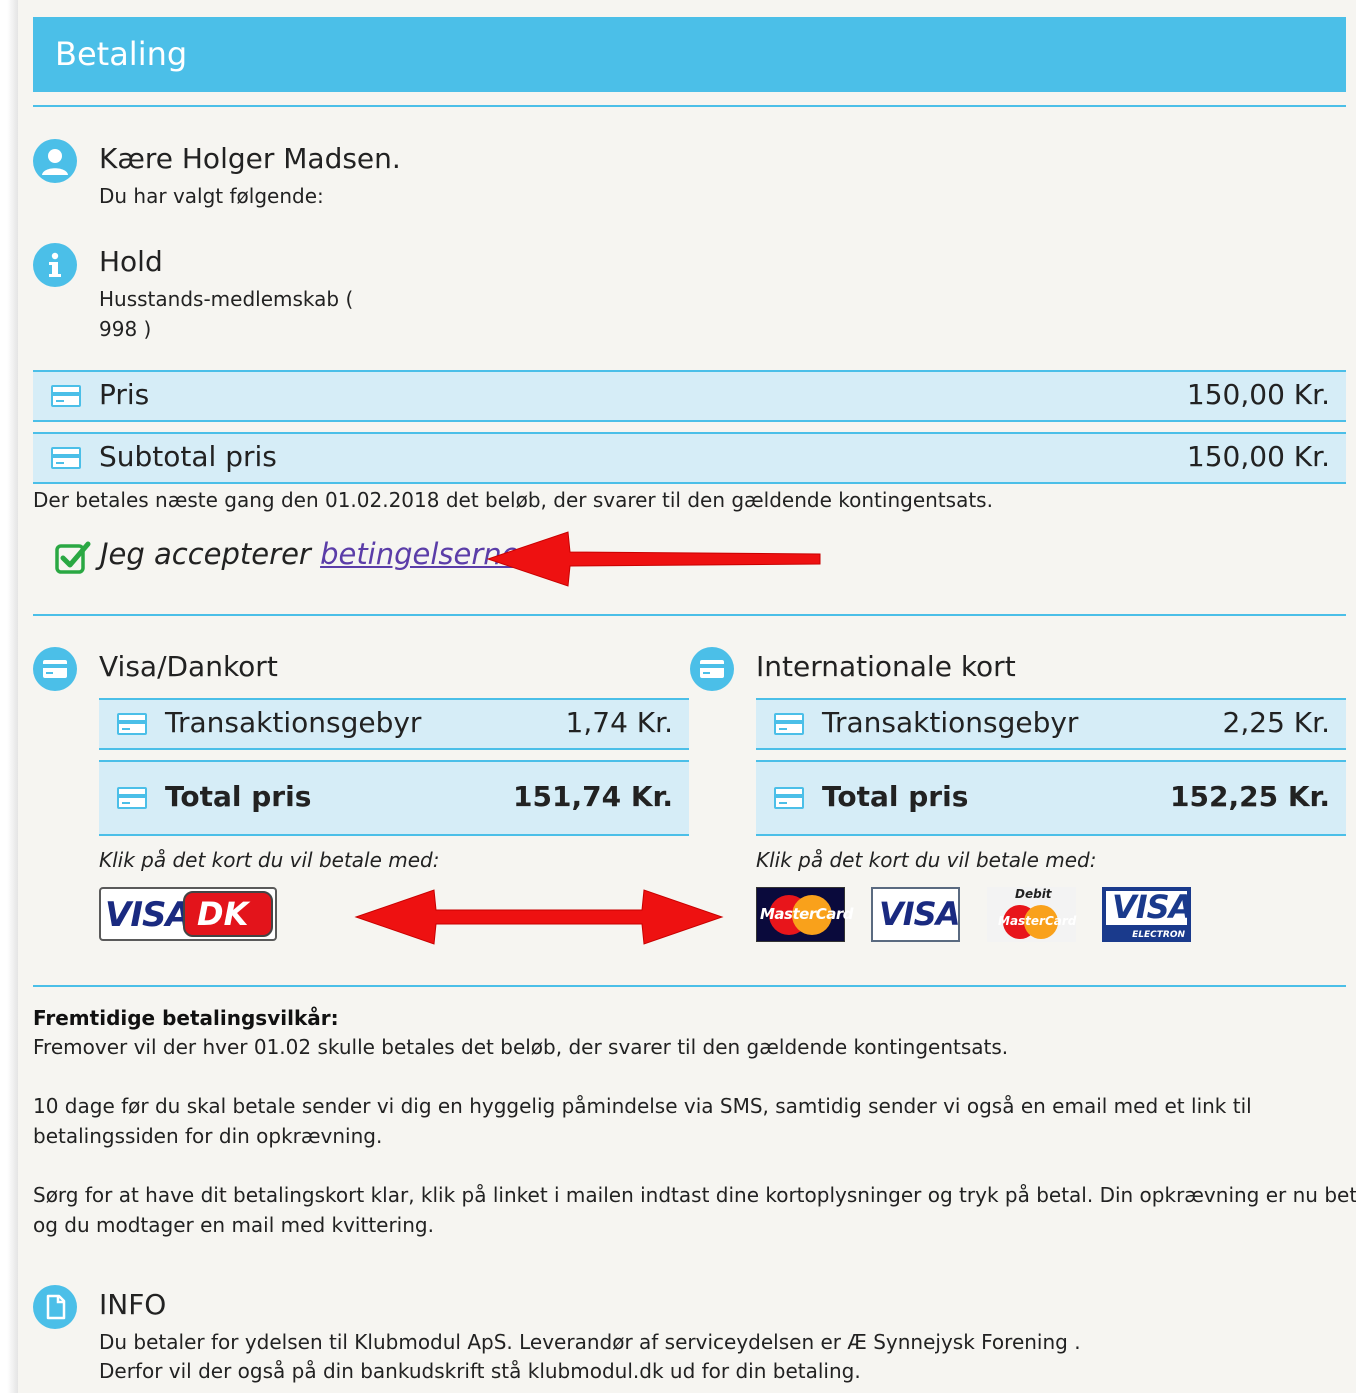  I want to click on debit-mastercard-logo-text: MasterCard, so click(1037, 921).